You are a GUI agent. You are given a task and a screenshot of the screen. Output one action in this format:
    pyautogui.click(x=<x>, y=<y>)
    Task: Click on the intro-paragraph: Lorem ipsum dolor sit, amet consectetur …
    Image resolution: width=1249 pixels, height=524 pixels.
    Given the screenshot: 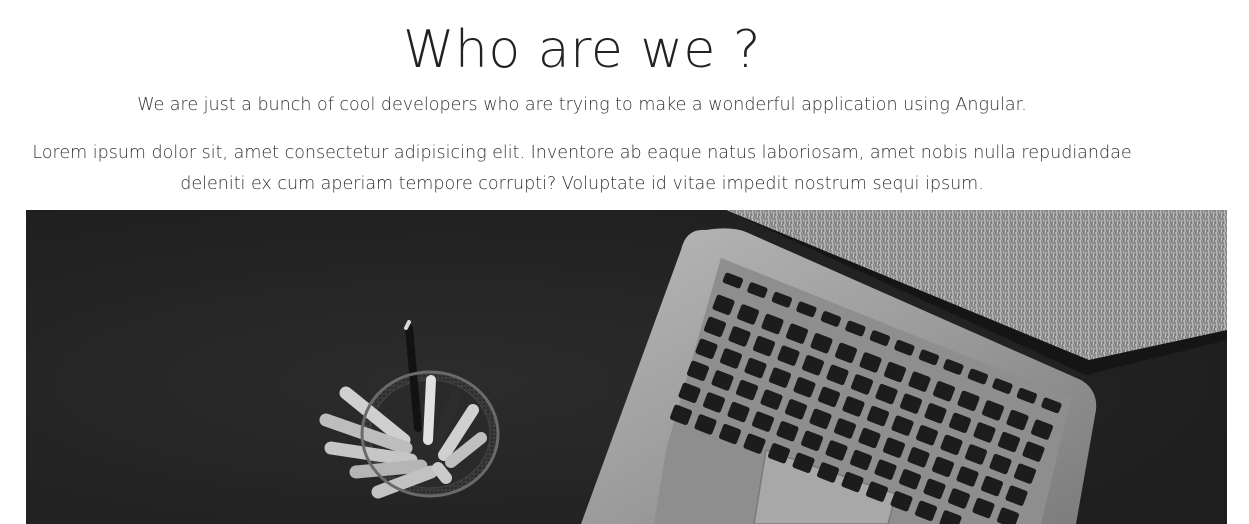 What is the action you would take?
    pyautogui.click(x=582, y=168)
    